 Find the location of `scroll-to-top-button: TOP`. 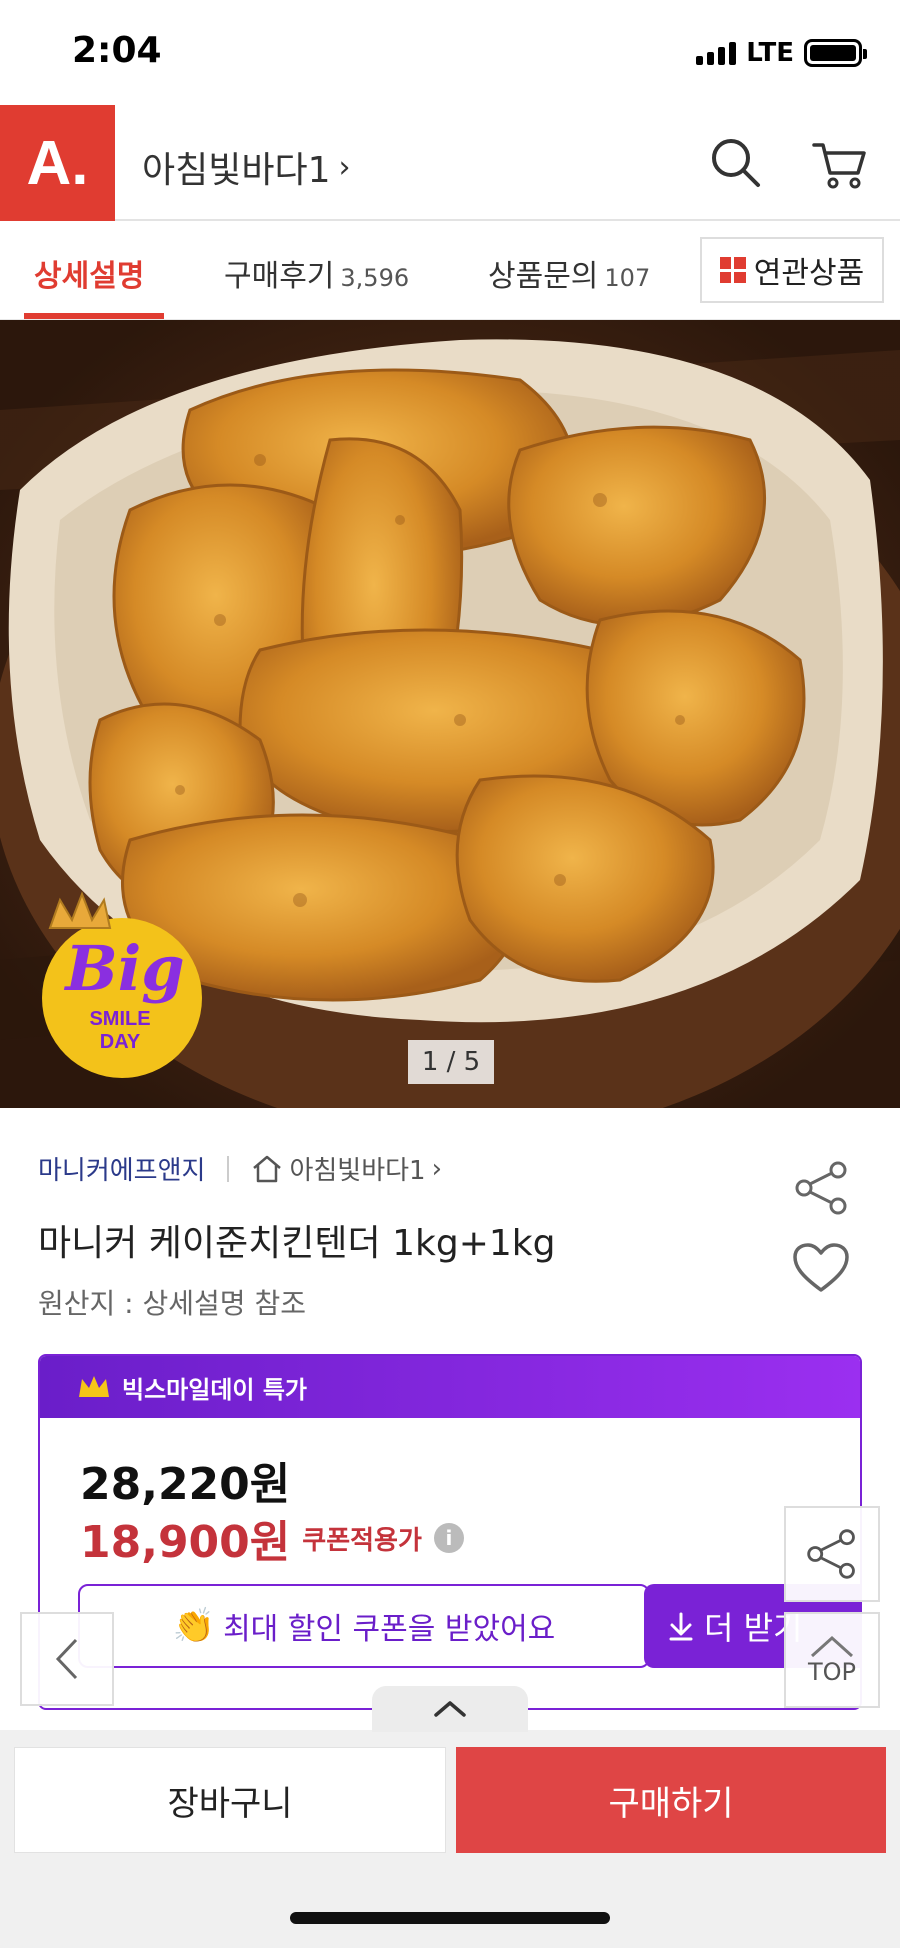

scroll-to-top-button: TOP is located at coordinates (832, 1660).